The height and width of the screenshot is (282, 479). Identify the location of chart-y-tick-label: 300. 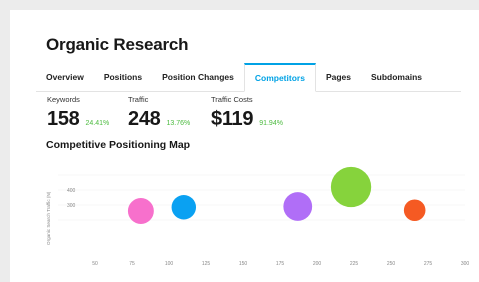
(71, 206).